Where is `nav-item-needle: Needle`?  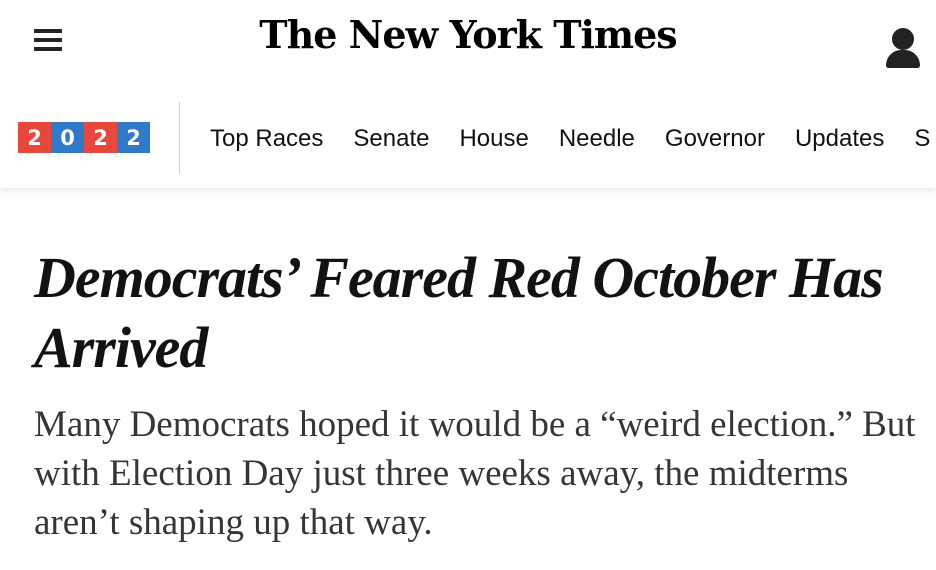
nav-item-needle: Needle is located at coordinates (597, 139).